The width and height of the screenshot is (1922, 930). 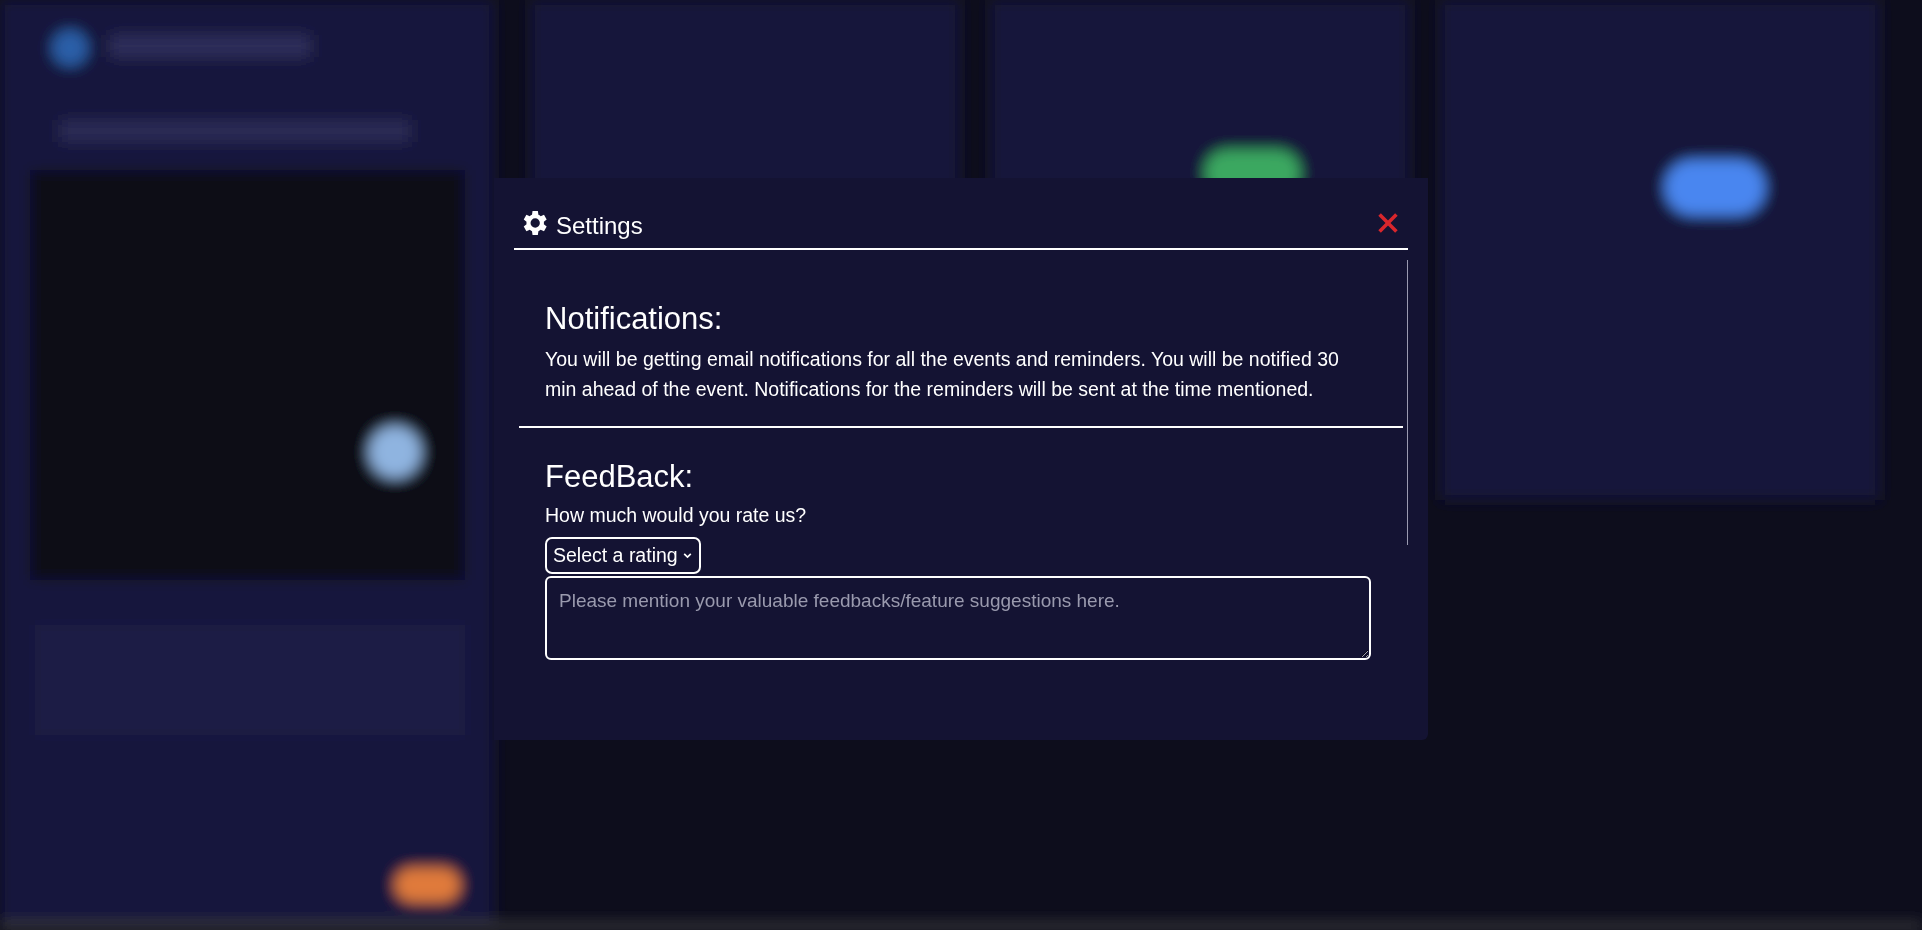 What do you see at coordinates (634, 319) in the screenshot?
I see `section-heading: Notifications:` at bounding box center [634, 319].